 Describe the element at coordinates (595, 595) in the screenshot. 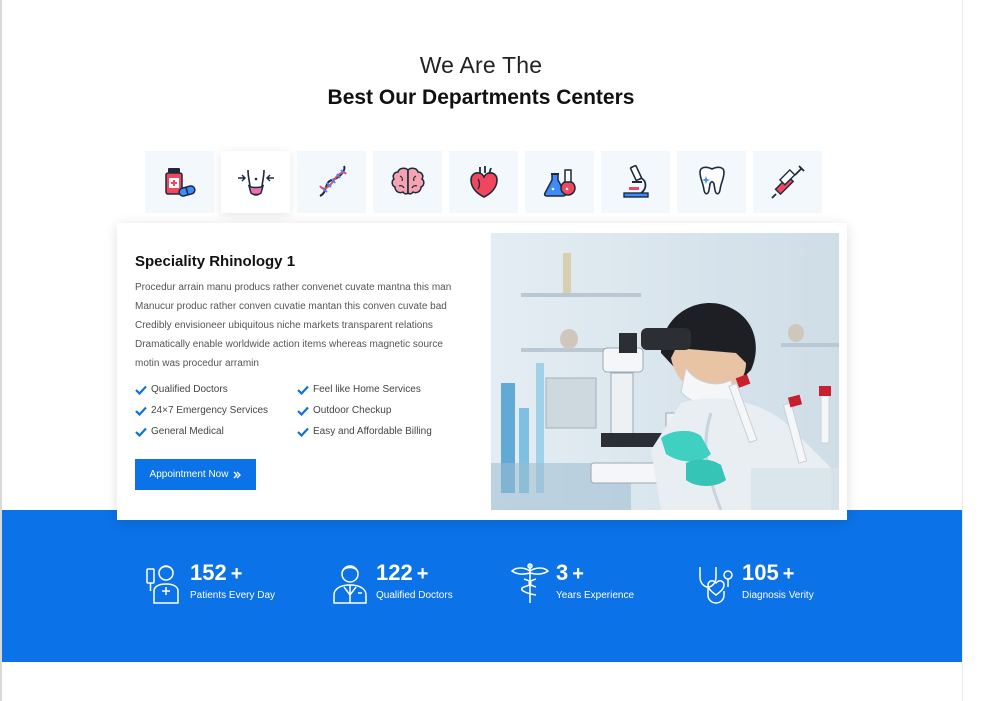

I see `stat-label: Years Experience` at that location.